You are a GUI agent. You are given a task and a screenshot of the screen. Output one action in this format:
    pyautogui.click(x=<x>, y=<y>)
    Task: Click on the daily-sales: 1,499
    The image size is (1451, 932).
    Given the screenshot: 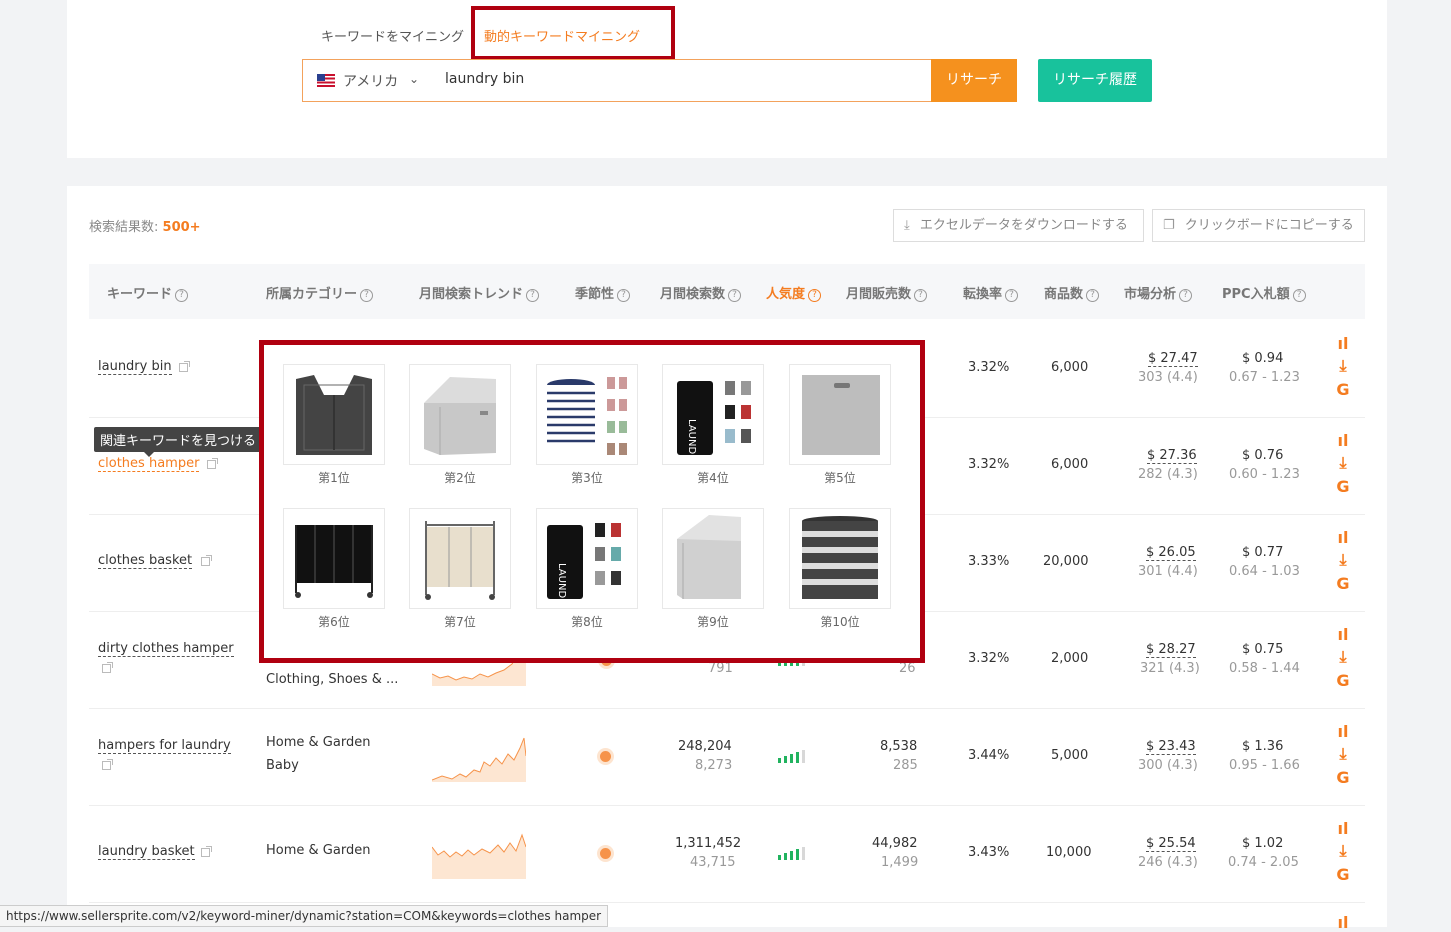 What is the action you would take?
    pyautogui.click(x=900, y=862)
    